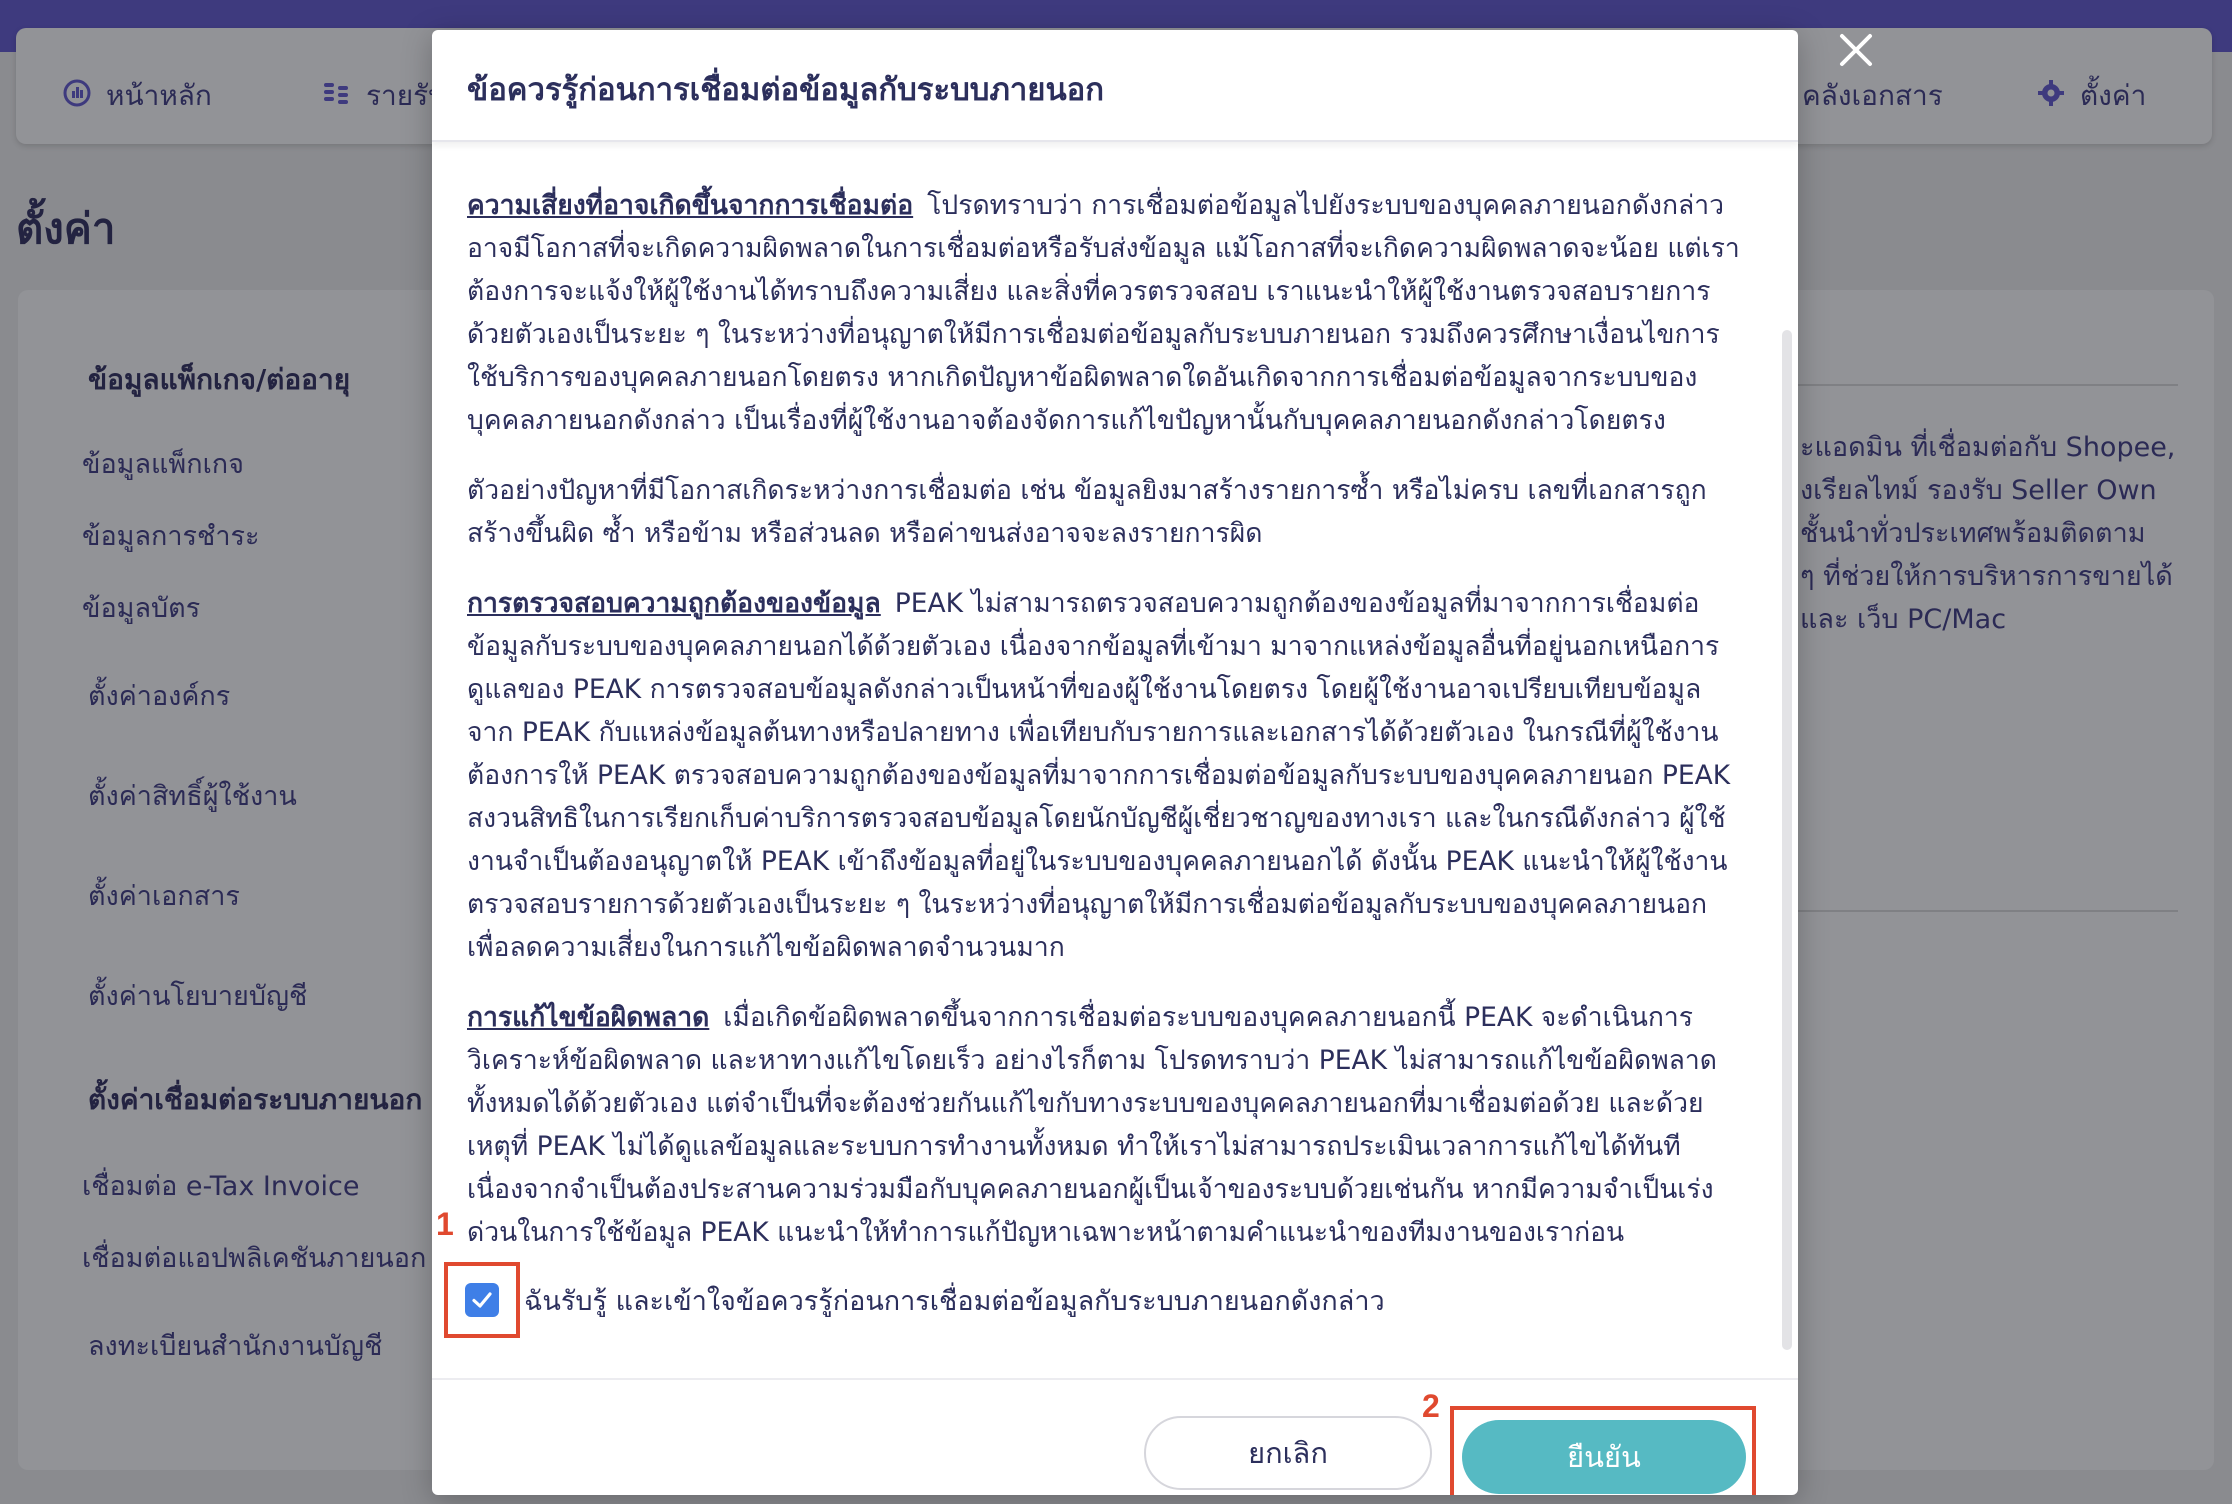  What do you see at coordinates (1787, 840) in the screenshot?
I see `modal-scrollbar` at bounding box center [1787, 840].